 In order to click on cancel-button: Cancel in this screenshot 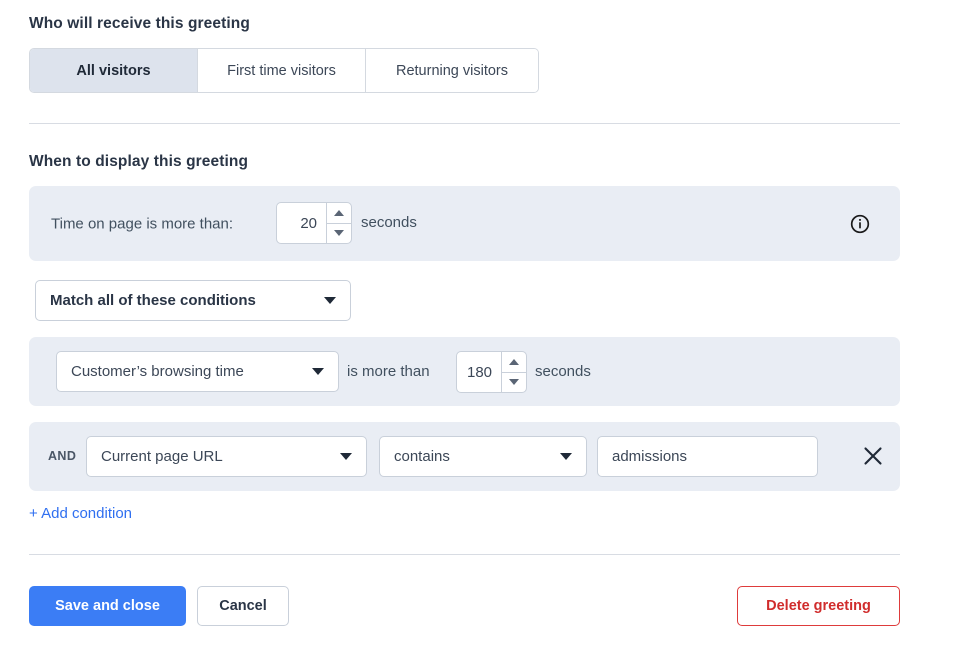, I will do `click(243, 606)`.